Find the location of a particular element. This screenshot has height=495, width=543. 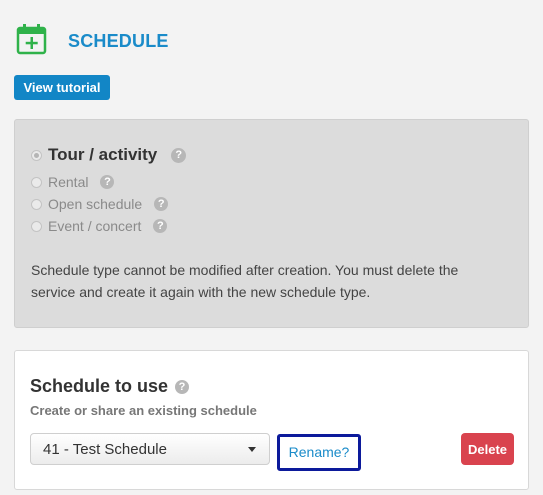

radio-open-schedule: Open schedule ? is located at coordinates (100, 204).